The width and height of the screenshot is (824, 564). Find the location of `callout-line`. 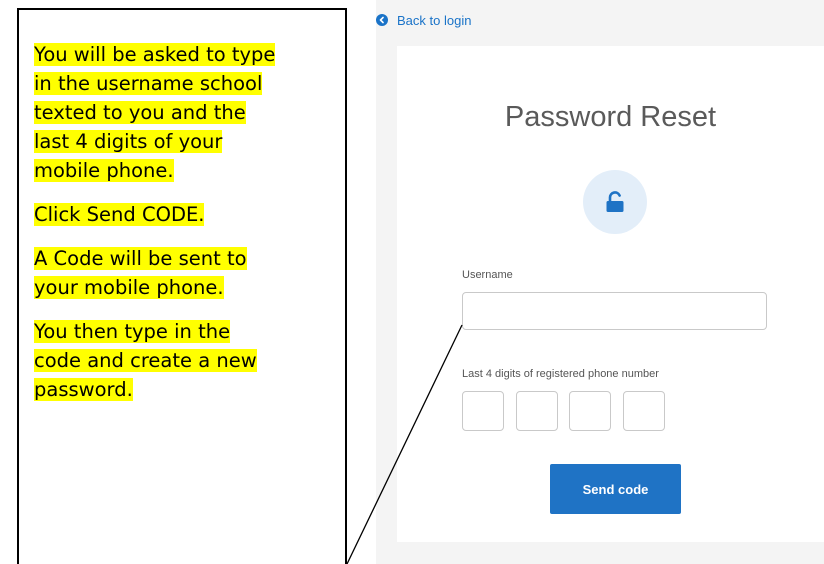

callout-line is located at coordinates (404, 444).